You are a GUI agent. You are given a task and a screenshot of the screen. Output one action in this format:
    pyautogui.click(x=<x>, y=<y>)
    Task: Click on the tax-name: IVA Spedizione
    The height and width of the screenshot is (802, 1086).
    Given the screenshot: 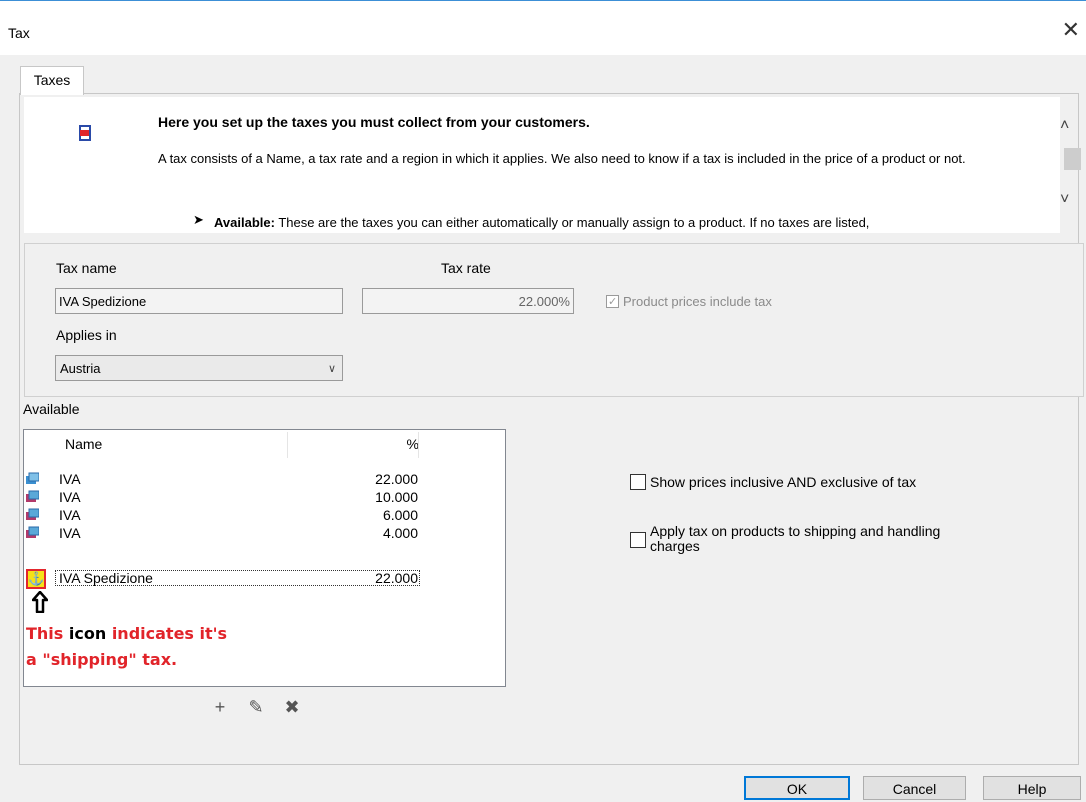 What is the action you would take?
    pyautogui.click(x=106, y=578)
    